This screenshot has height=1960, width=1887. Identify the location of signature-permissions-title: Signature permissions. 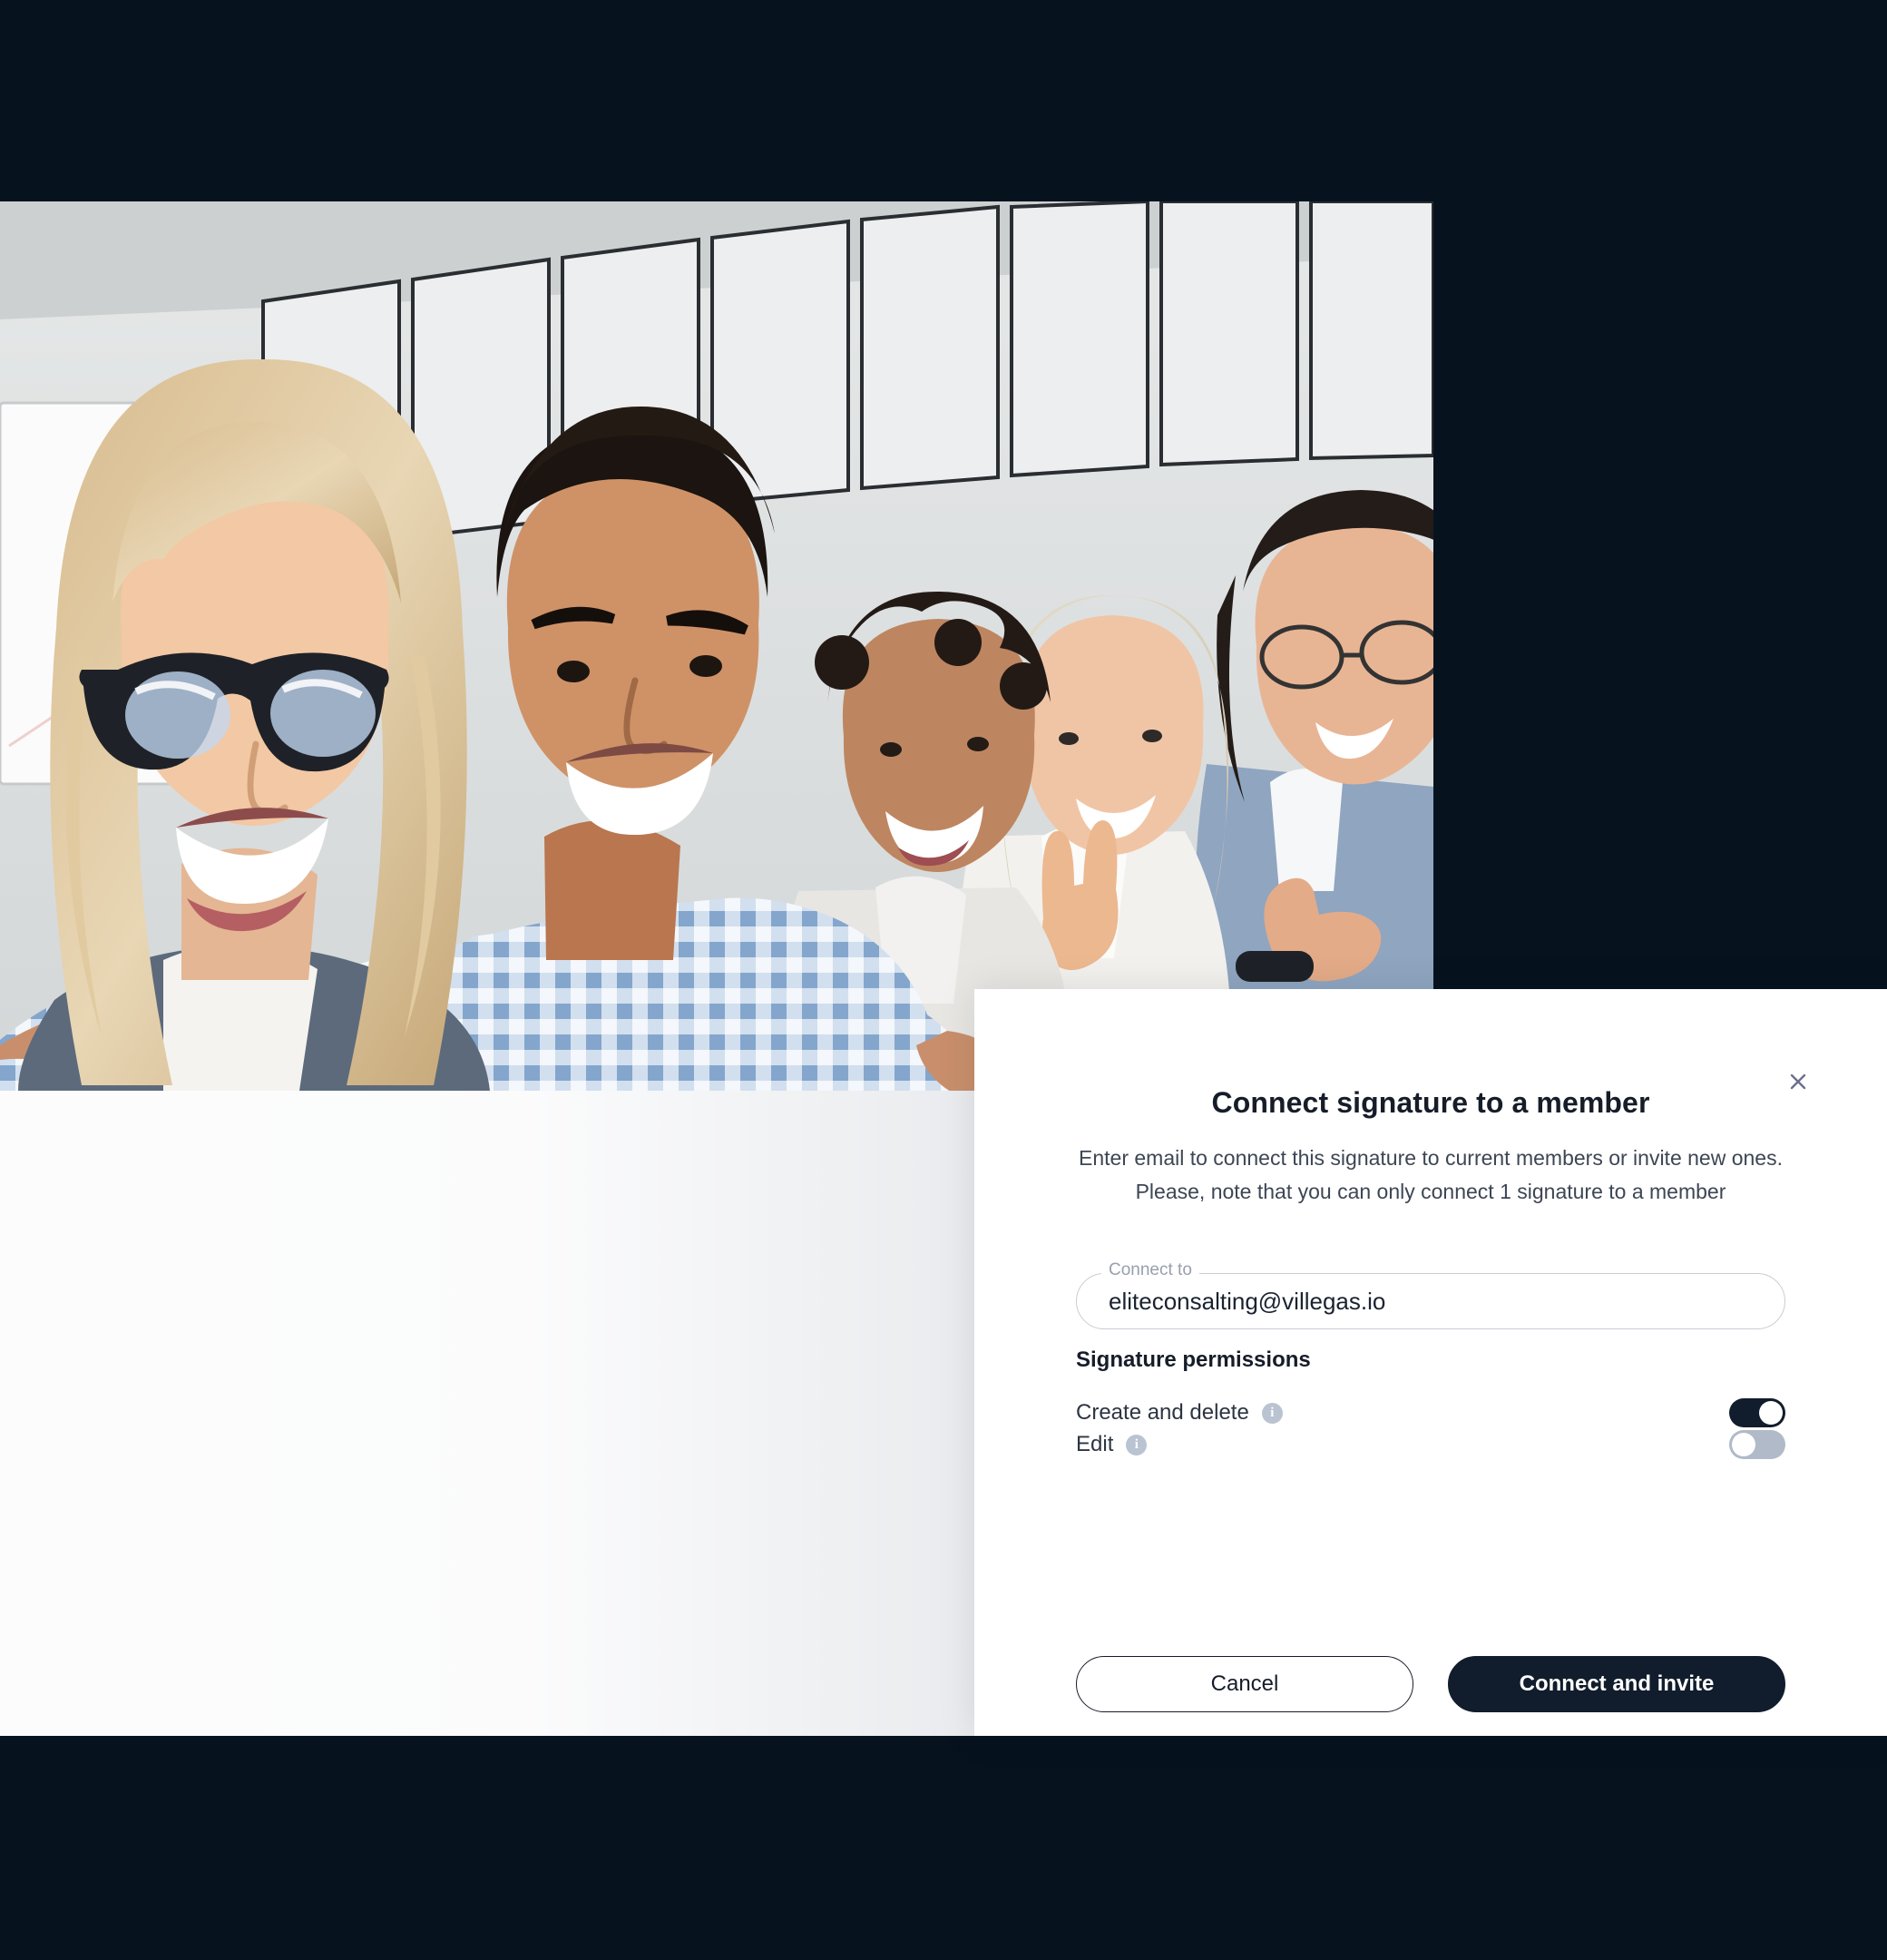
(1194, 1360).